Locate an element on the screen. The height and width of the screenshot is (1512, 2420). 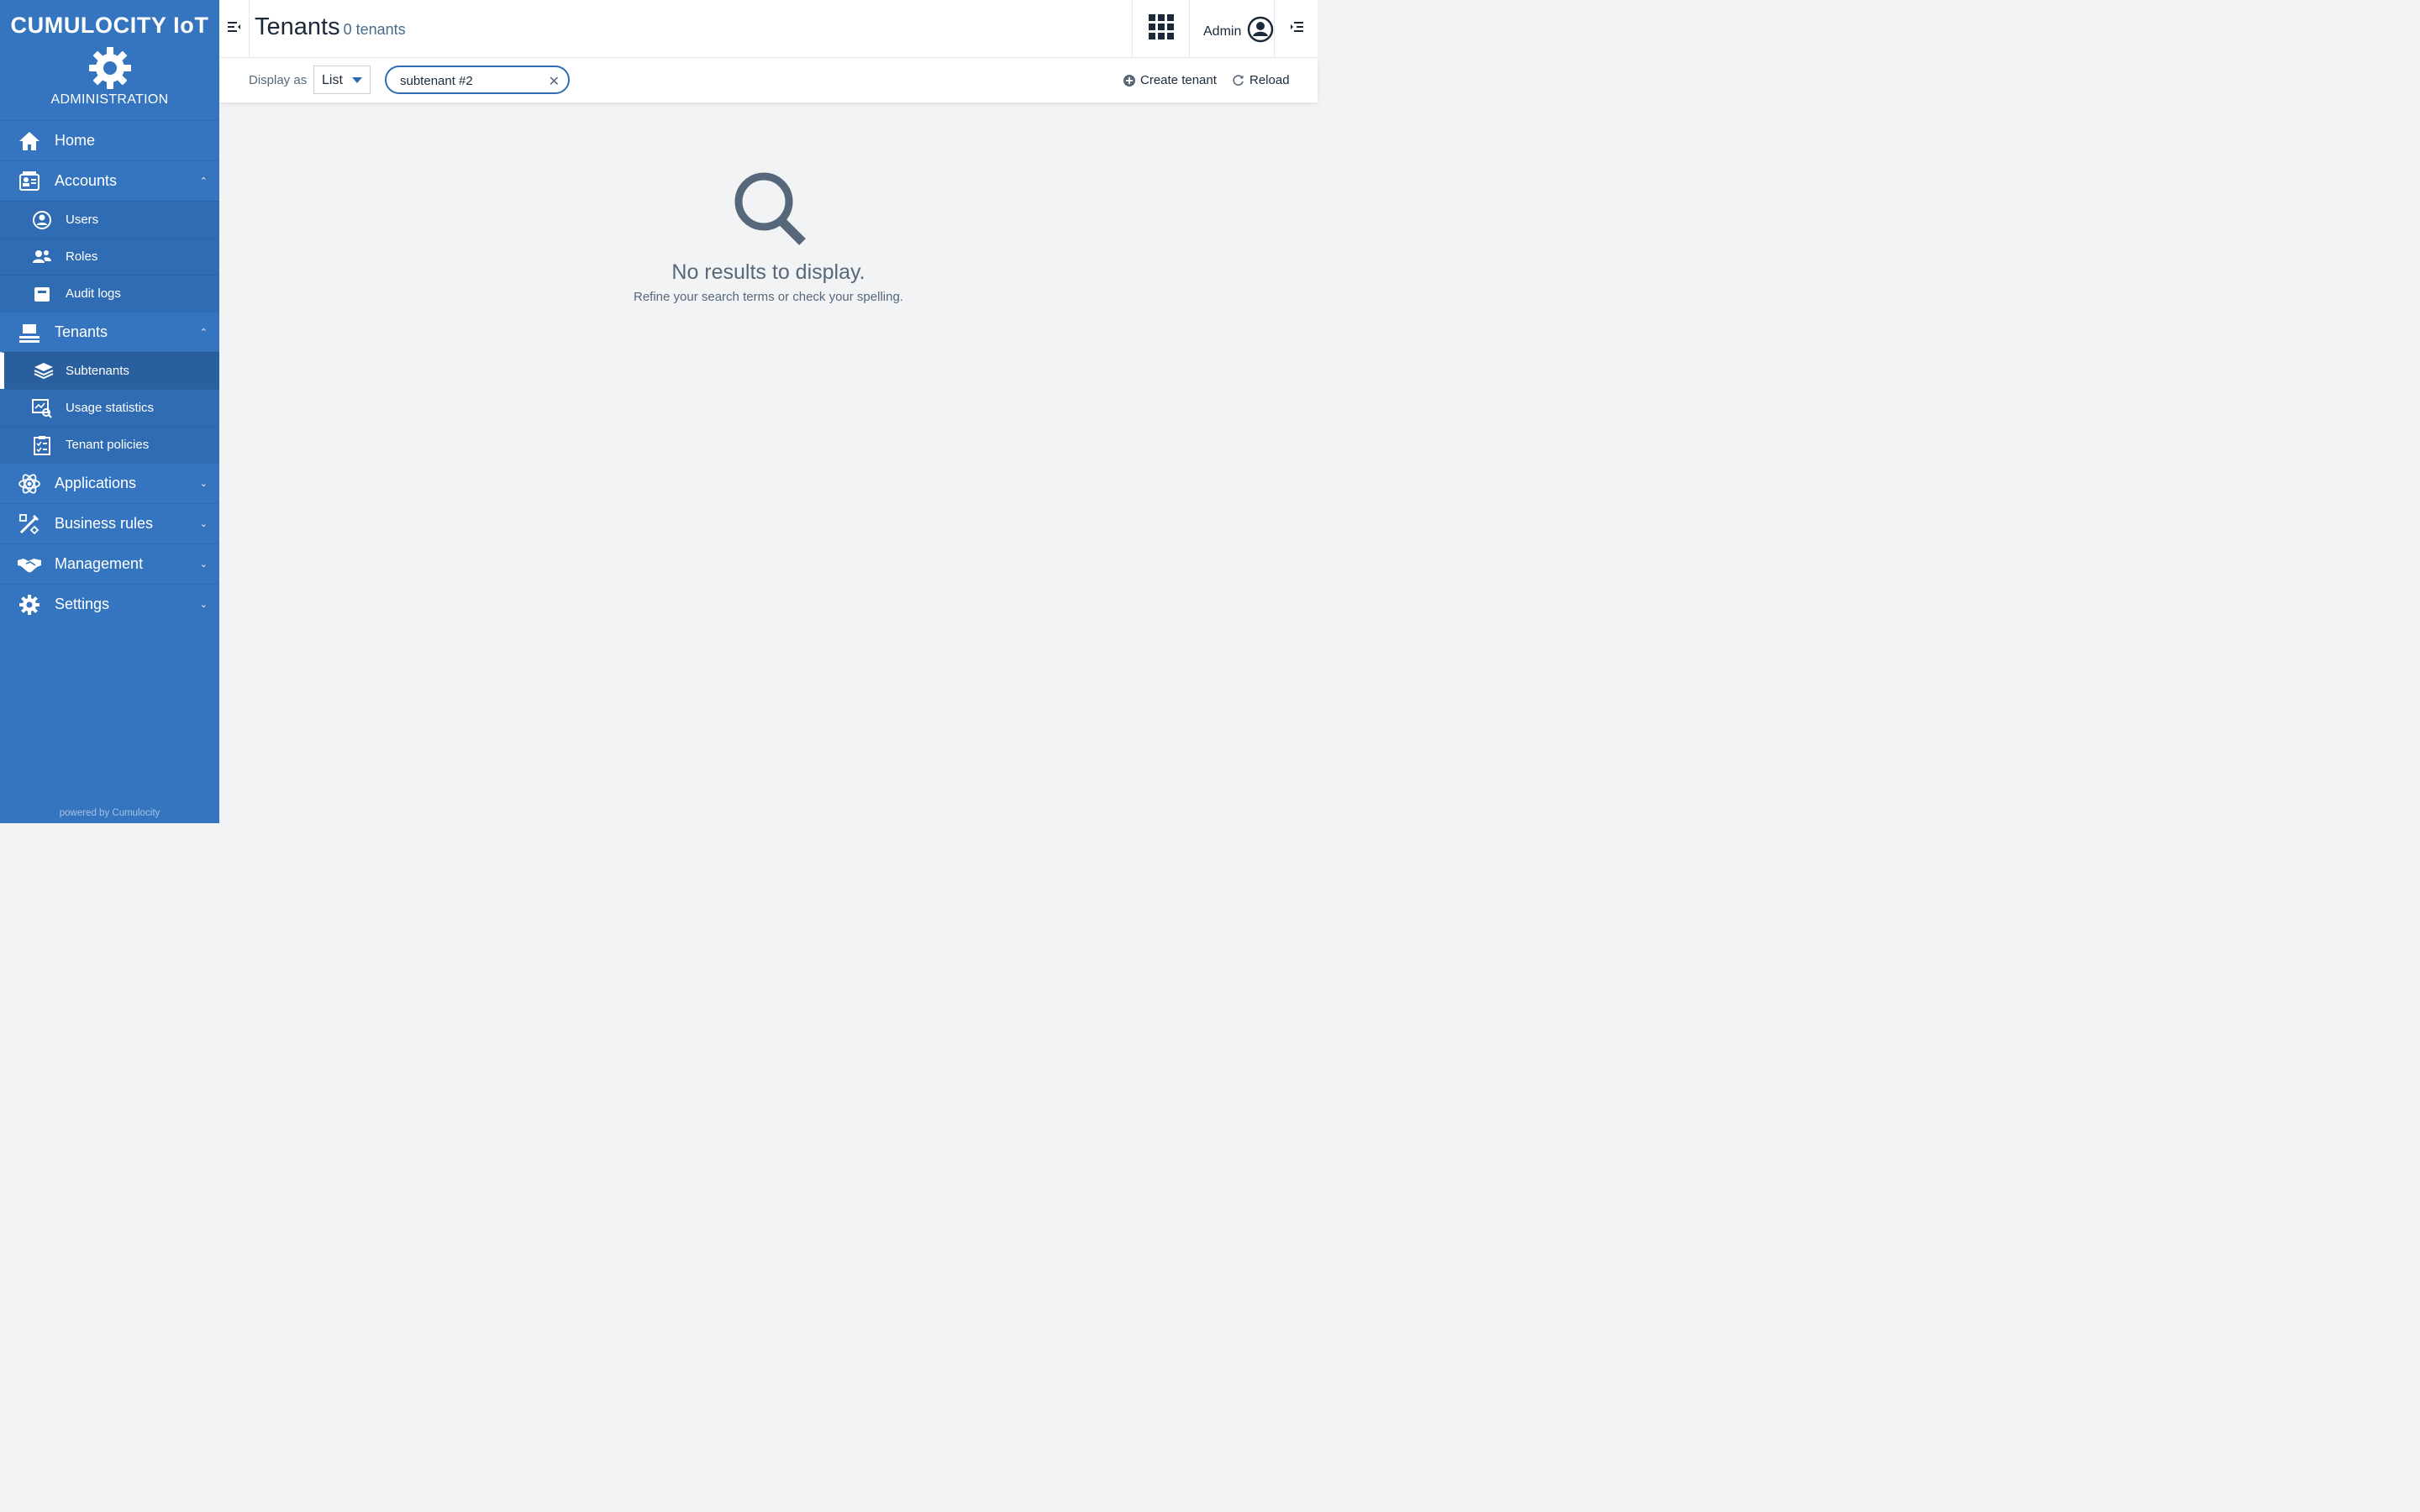
create-tenant-button: Create tenant is located at coordinates (1170, 80).